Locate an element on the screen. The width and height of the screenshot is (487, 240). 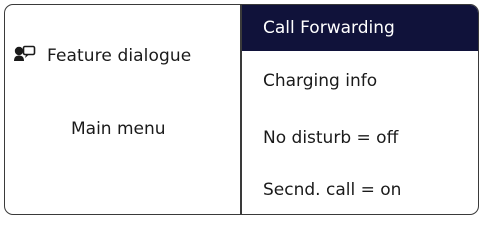
menu-item-call-forwarding: Call Forwarding is located at coordinates (360, 28).